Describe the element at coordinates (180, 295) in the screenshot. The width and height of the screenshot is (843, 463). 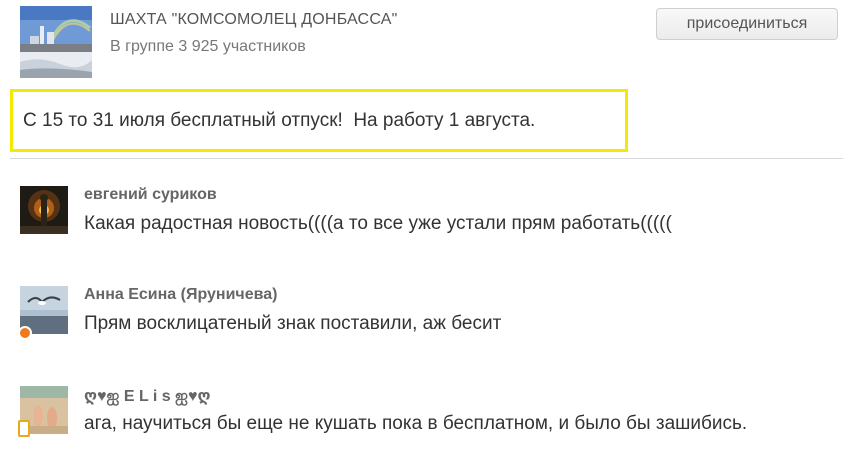
I see `comment-author: Анна Есина (Яруничева)` at that location.